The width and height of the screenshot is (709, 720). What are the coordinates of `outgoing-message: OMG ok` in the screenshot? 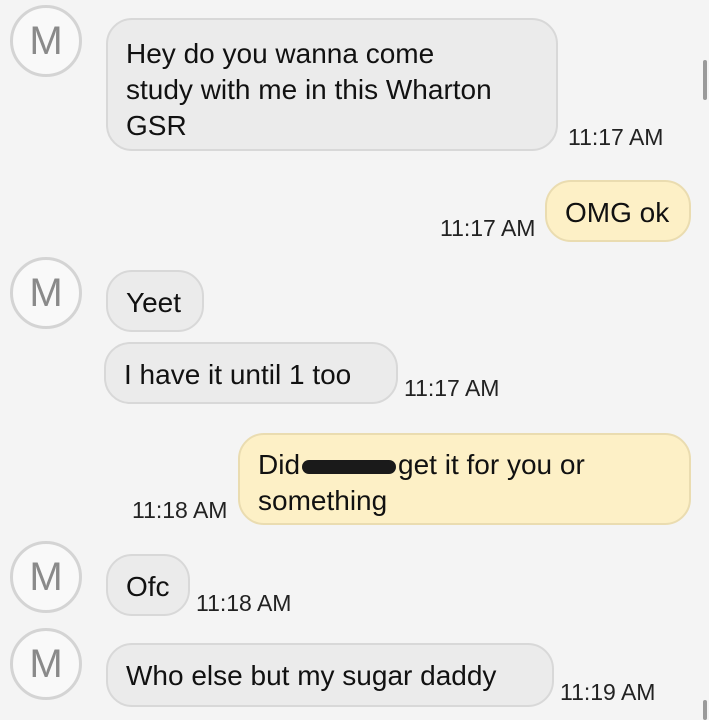 It's located at (618, 211).